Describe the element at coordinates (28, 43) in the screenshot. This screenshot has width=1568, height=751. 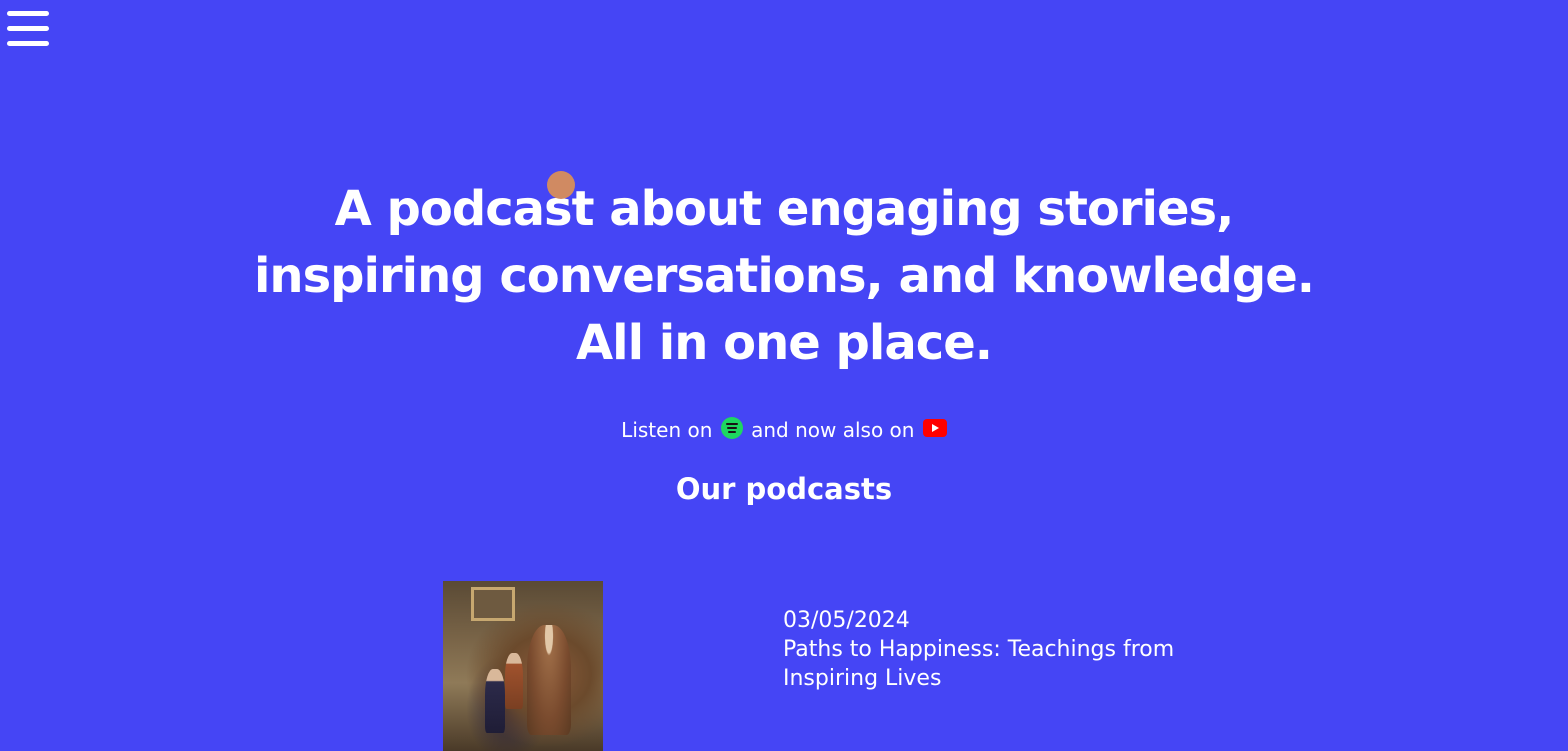
I see `menu-bar-bottom` at that location.